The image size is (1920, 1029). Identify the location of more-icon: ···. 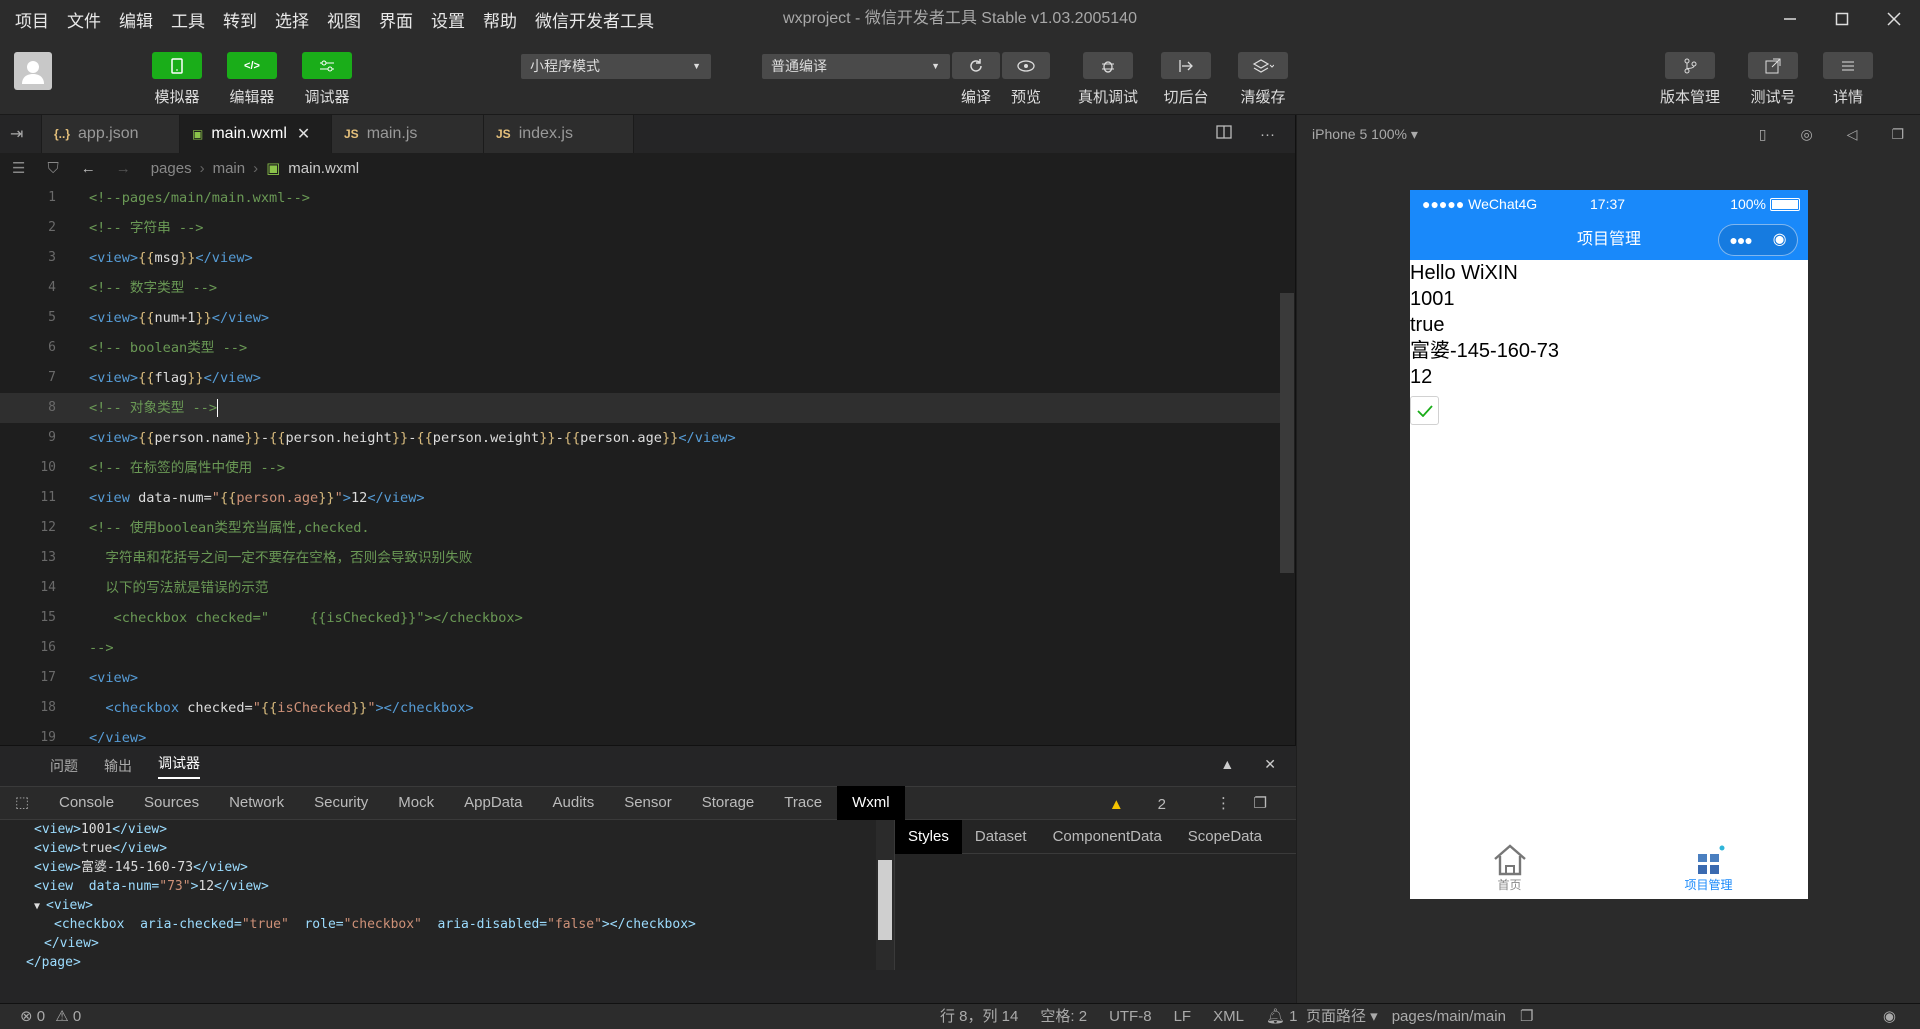
(1267, 134).